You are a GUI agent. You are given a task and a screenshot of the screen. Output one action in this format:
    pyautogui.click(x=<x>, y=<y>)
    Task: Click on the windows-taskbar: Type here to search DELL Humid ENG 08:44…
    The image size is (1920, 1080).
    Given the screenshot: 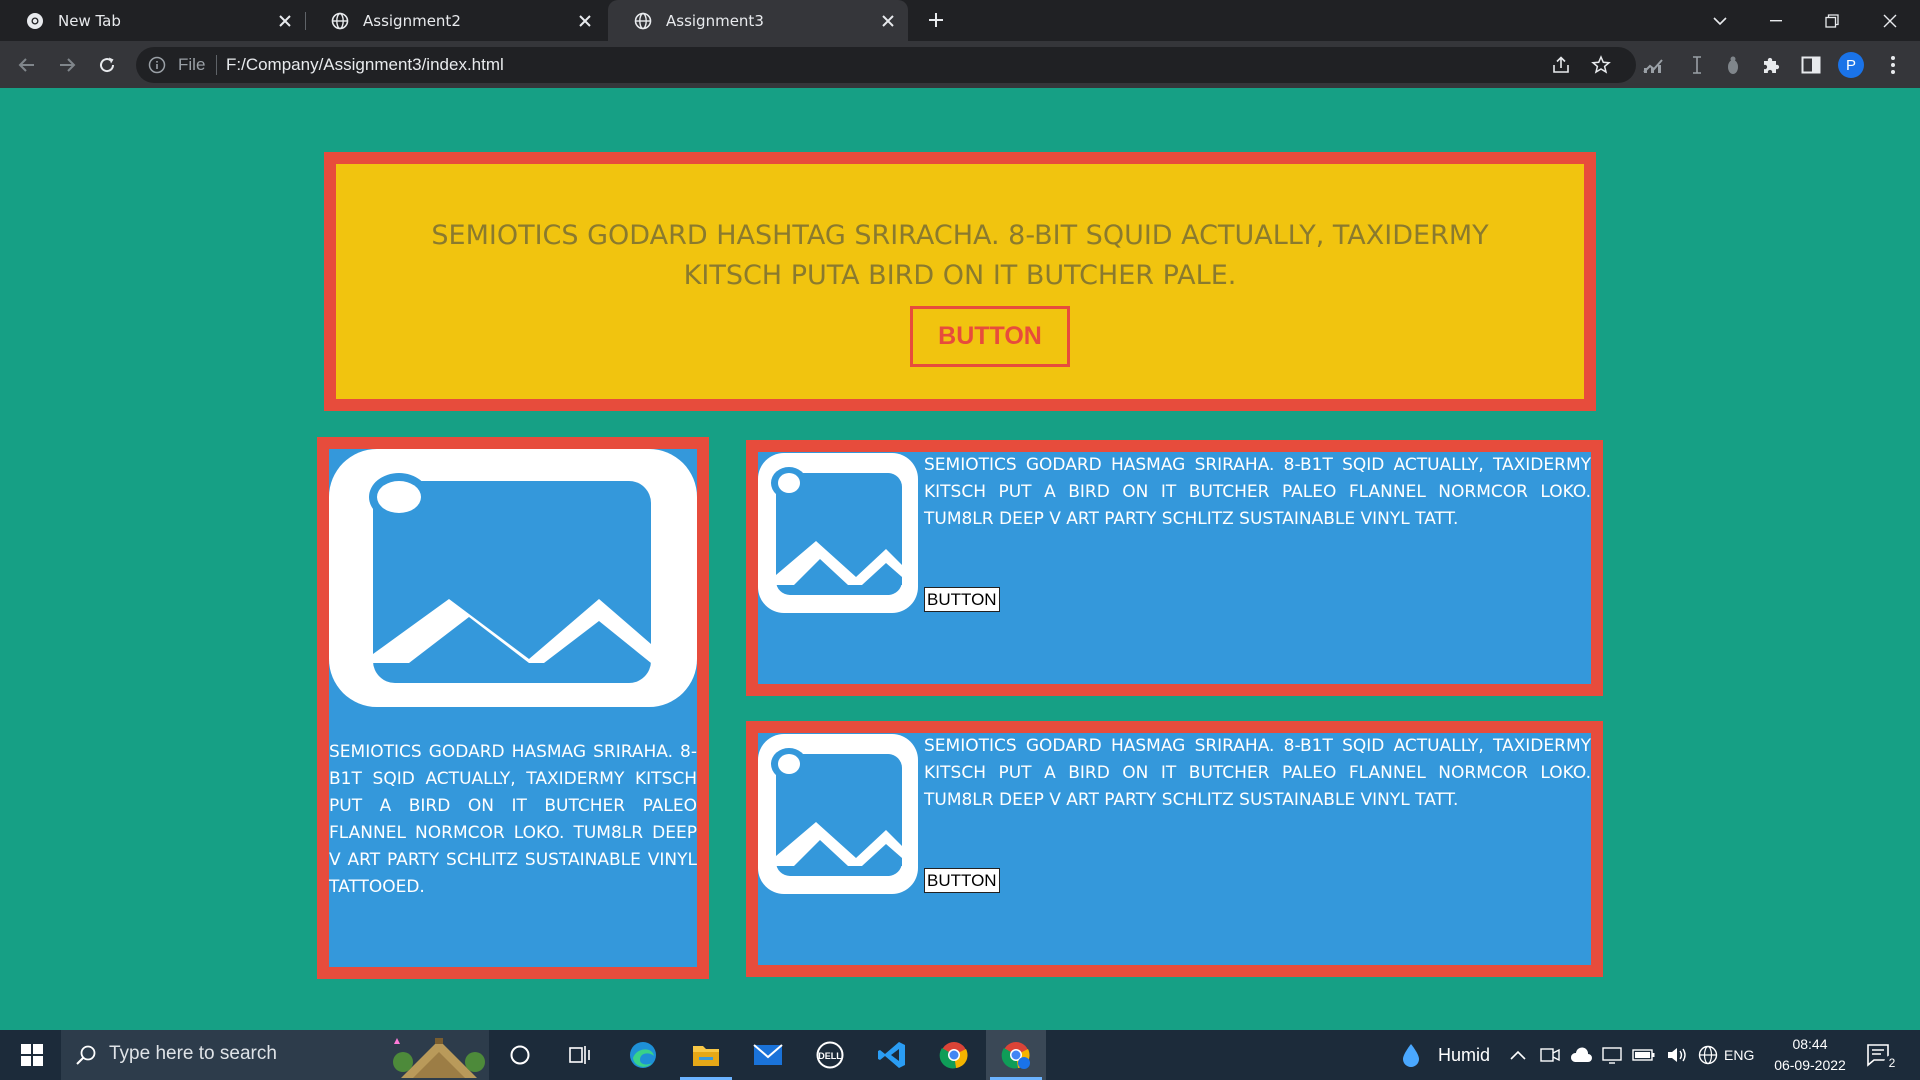 What is the action you would take?
    pyautogui.click(x=960, y=1055)
    